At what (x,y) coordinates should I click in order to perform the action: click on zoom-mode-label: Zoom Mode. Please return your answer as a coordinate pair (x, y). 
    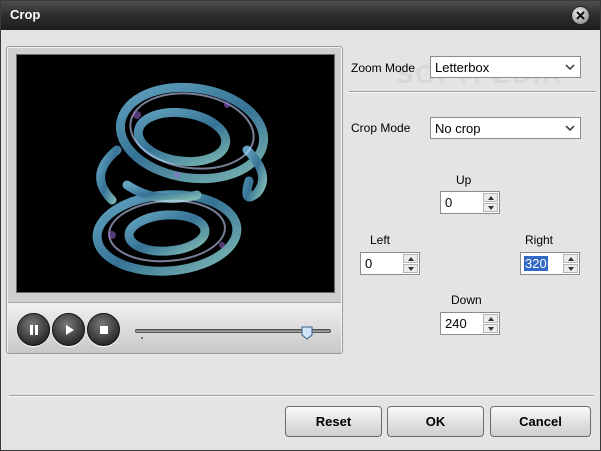
    Looking at the image, I should click on (383, 68).